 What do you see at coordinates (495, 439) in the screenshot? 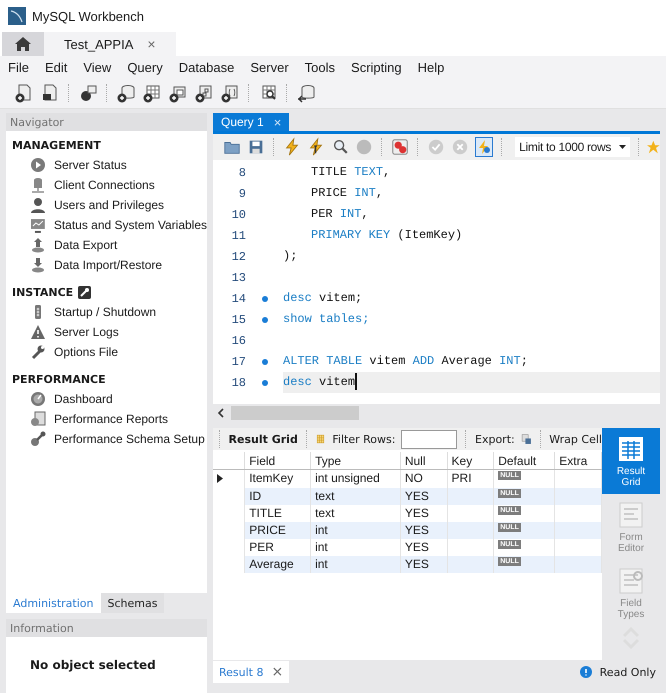
I see `export-label: Export:` at bounding box center [495, 439].